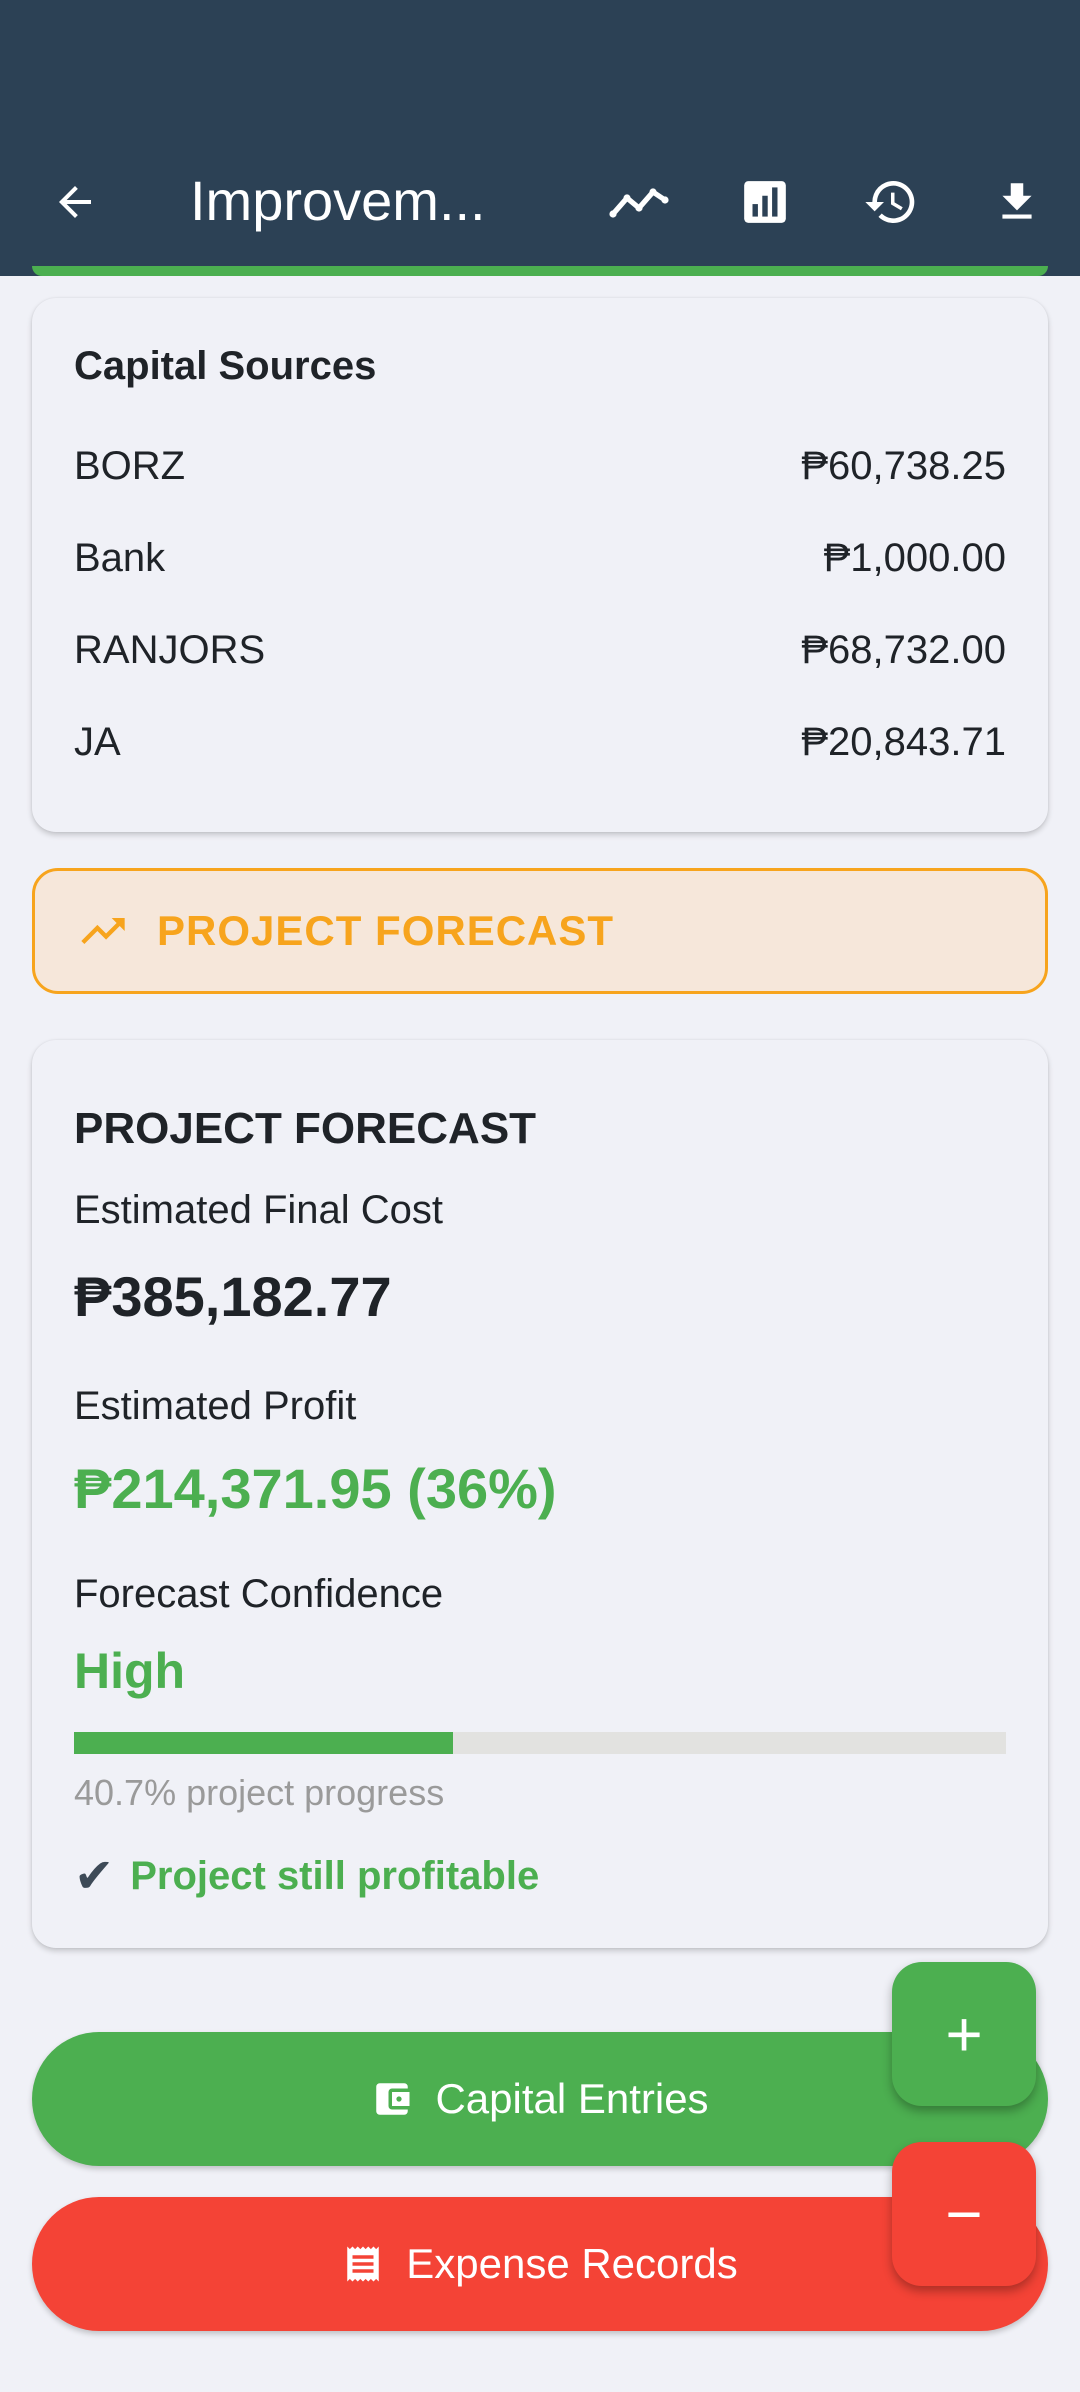  What do you see at coordinates (233, 1296) in the screenshot?
I see `final-cost-value: ₱385,182.77` at bounding box center [233, 1296].